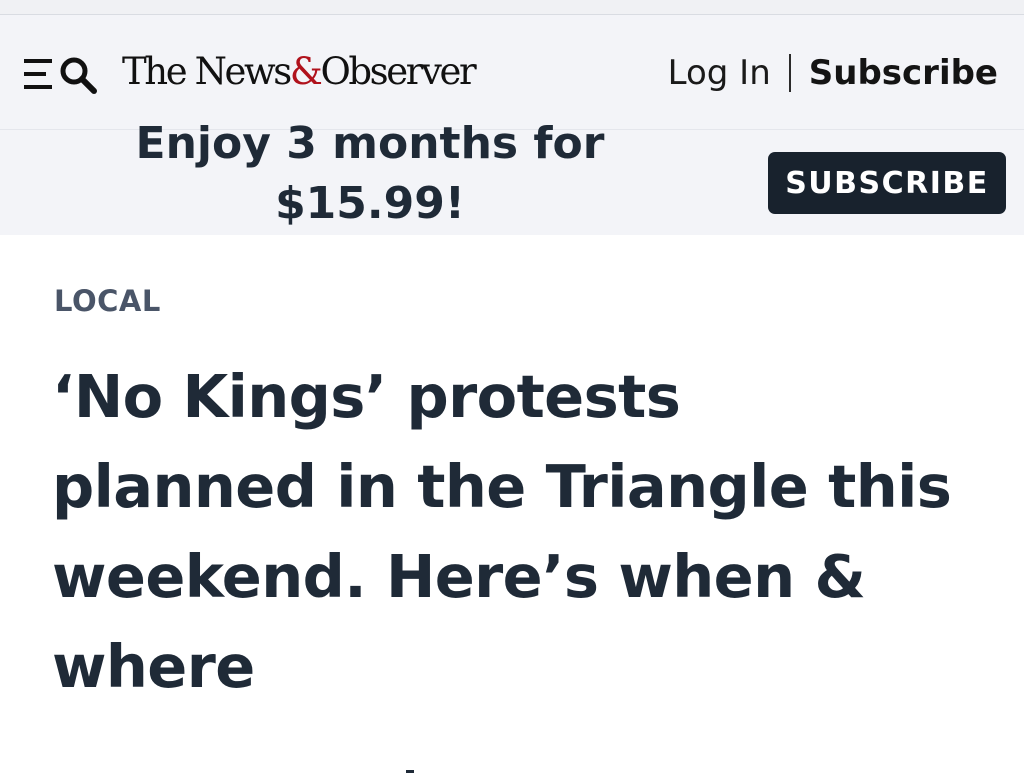 The image size is (1024, 774). Describe the element at coordinates (903, 73) in the screenshot. I see `subscribe-link: Subscribe` at that location.